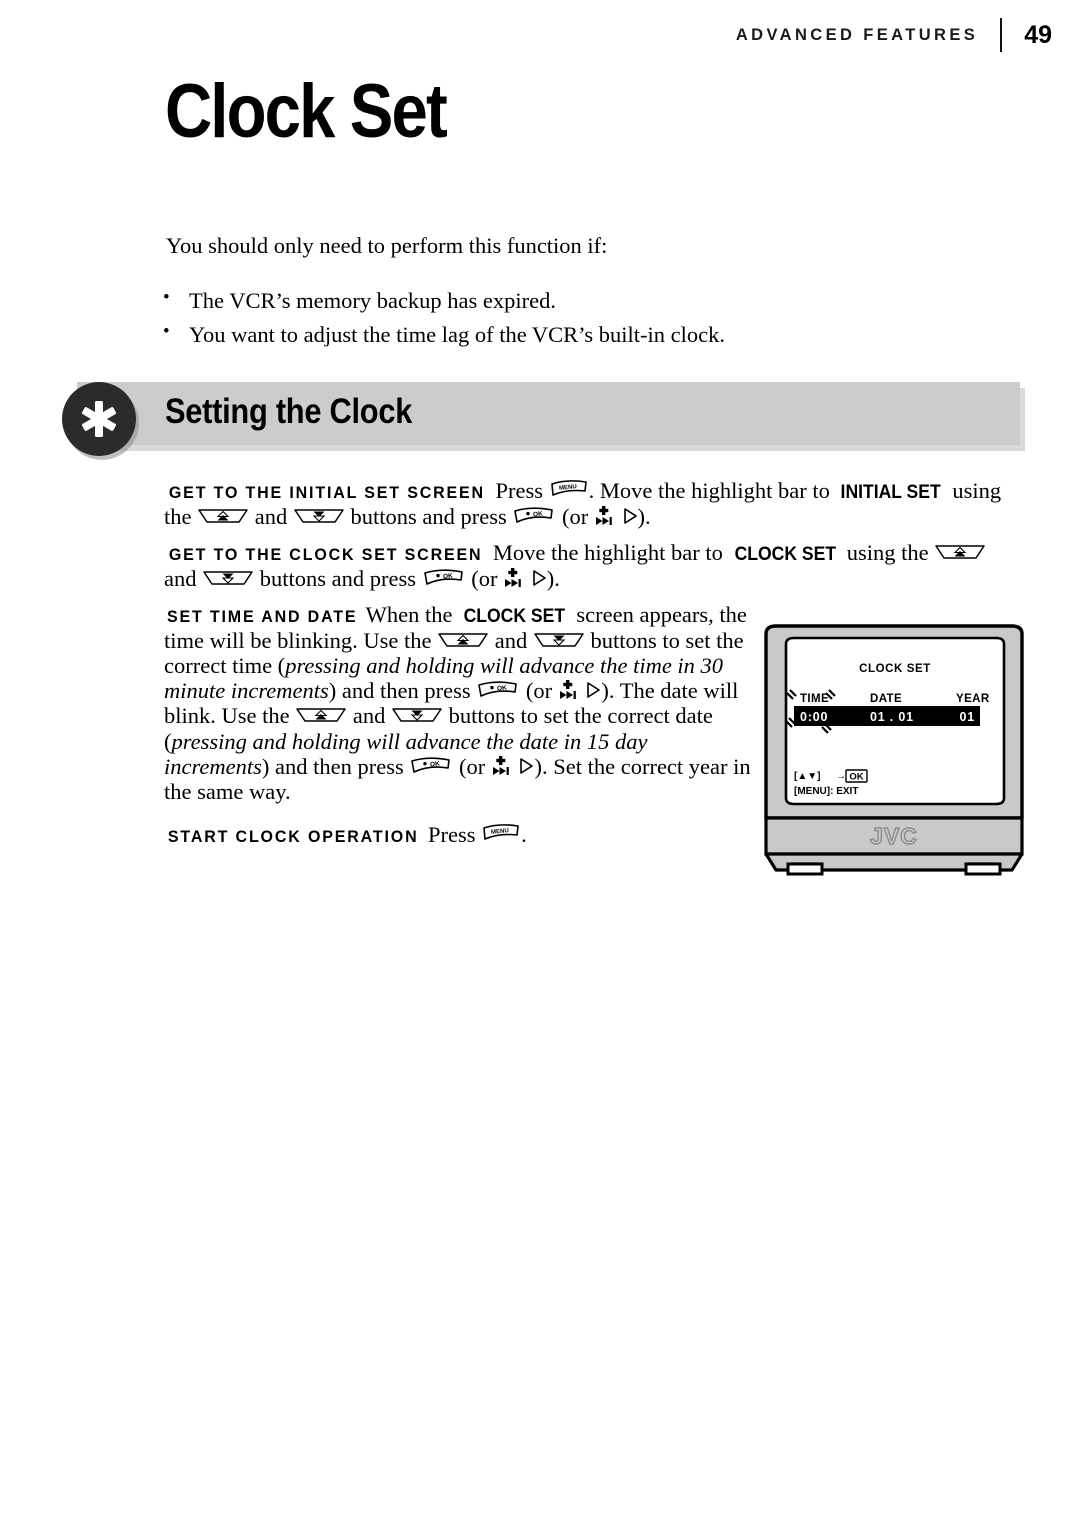 This screenshot has width=1080, height=1526. What do you see at coordinates (709, 490) in the screenshot?
I see `step-text: . Move the highlight bar to` at bounding box center [709, 490].